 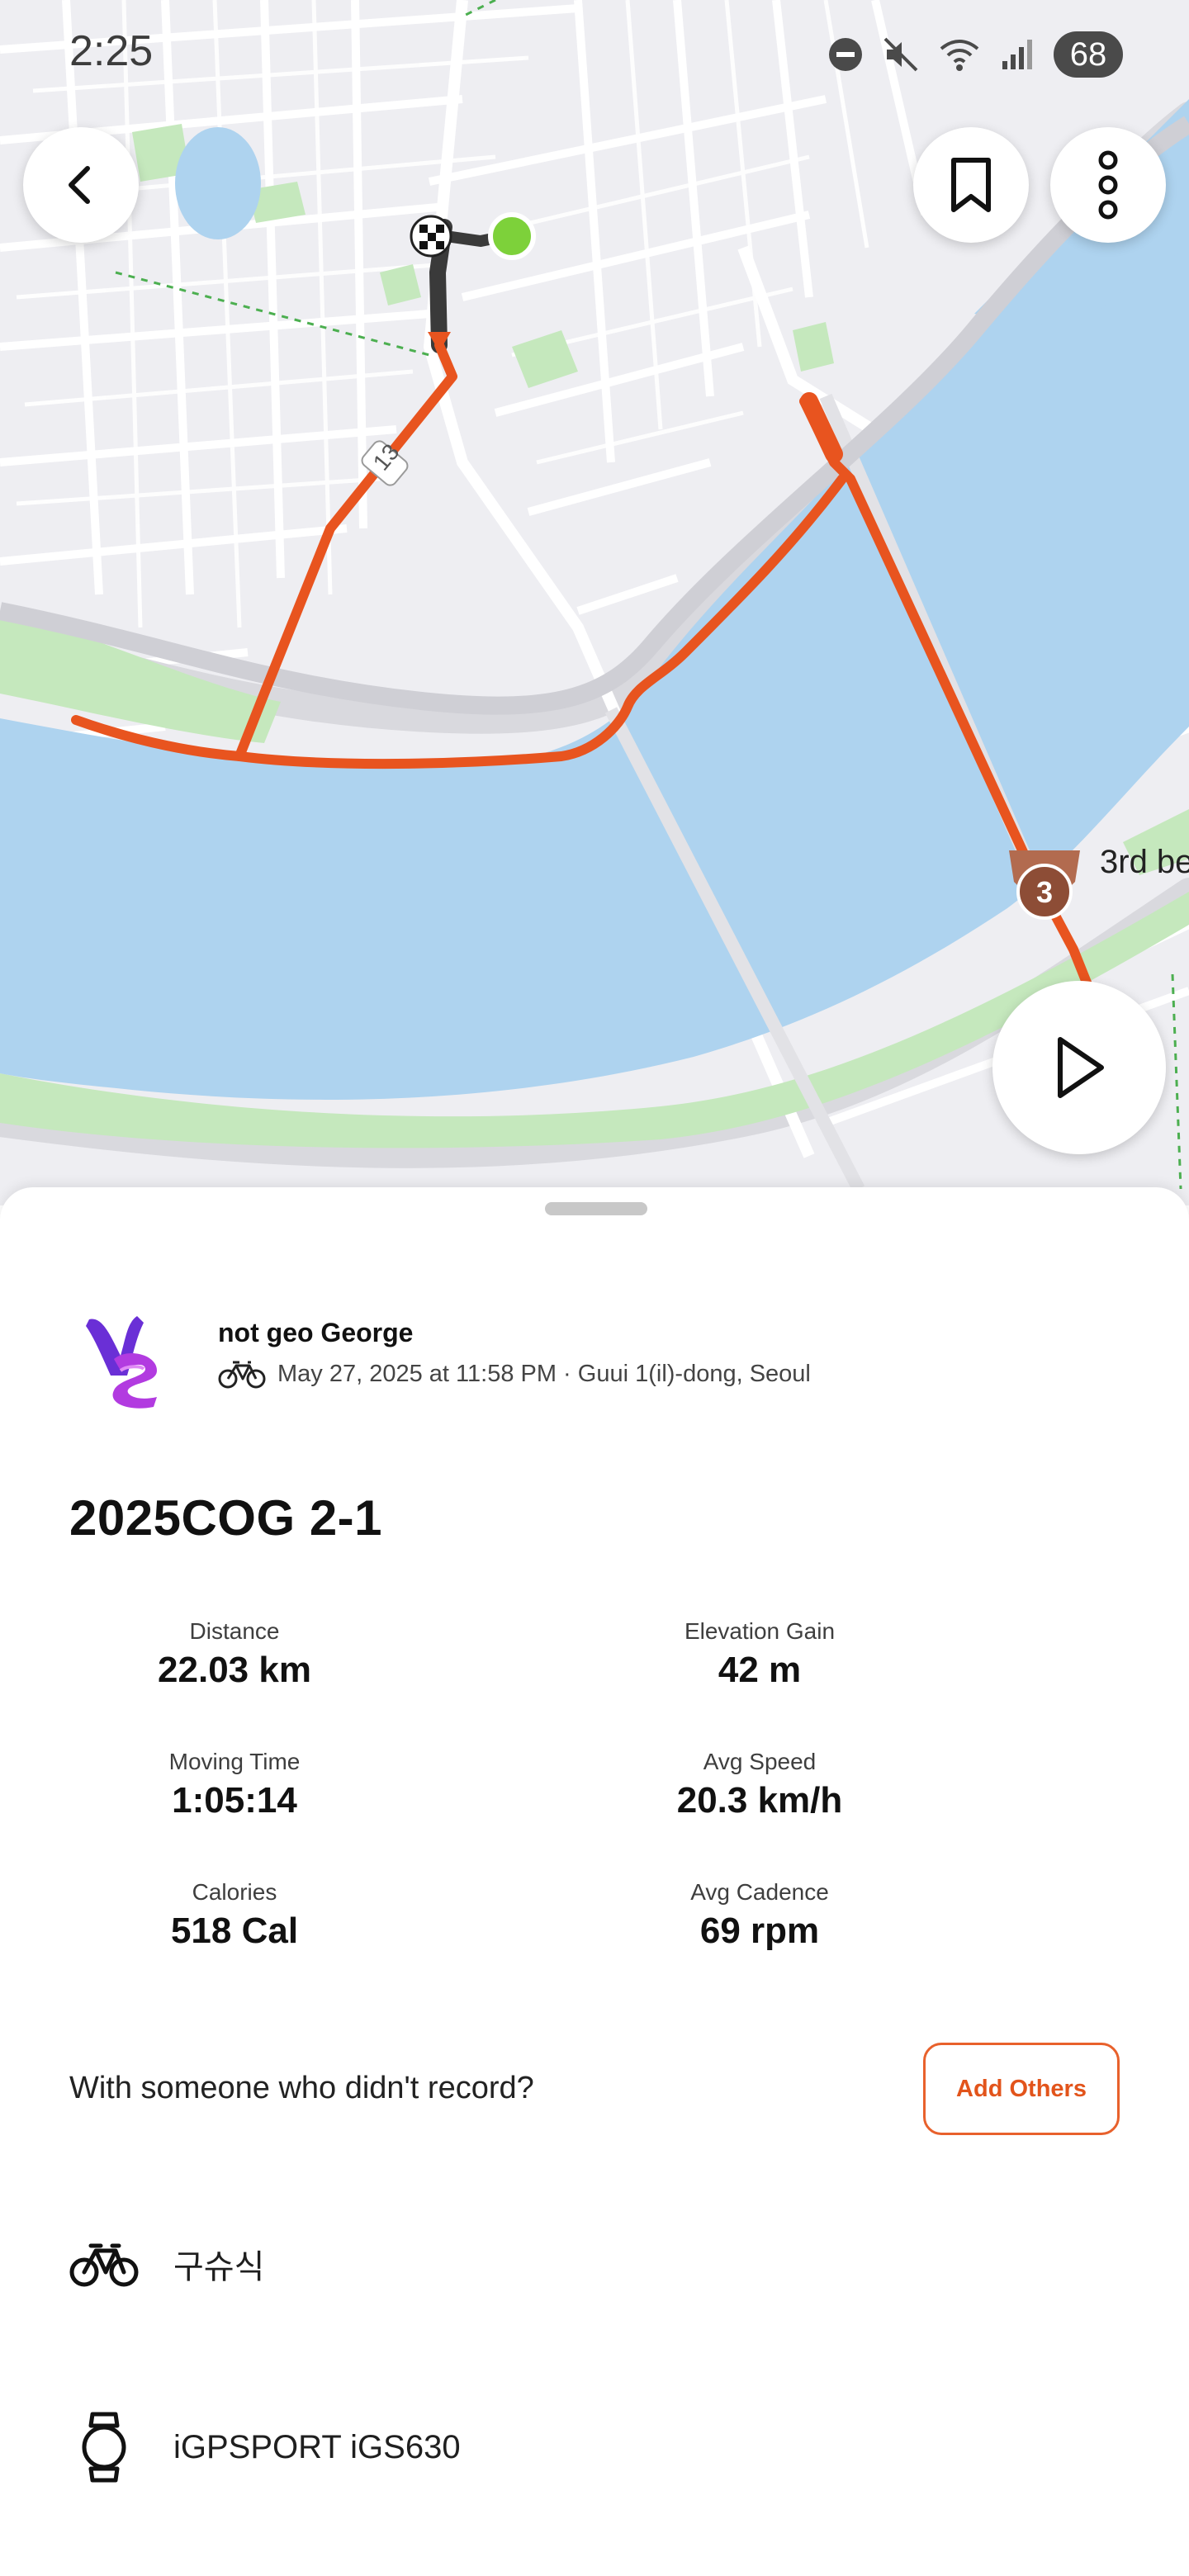 I want to click on stat-label: Moving Time, so click(x=234, y=1761).